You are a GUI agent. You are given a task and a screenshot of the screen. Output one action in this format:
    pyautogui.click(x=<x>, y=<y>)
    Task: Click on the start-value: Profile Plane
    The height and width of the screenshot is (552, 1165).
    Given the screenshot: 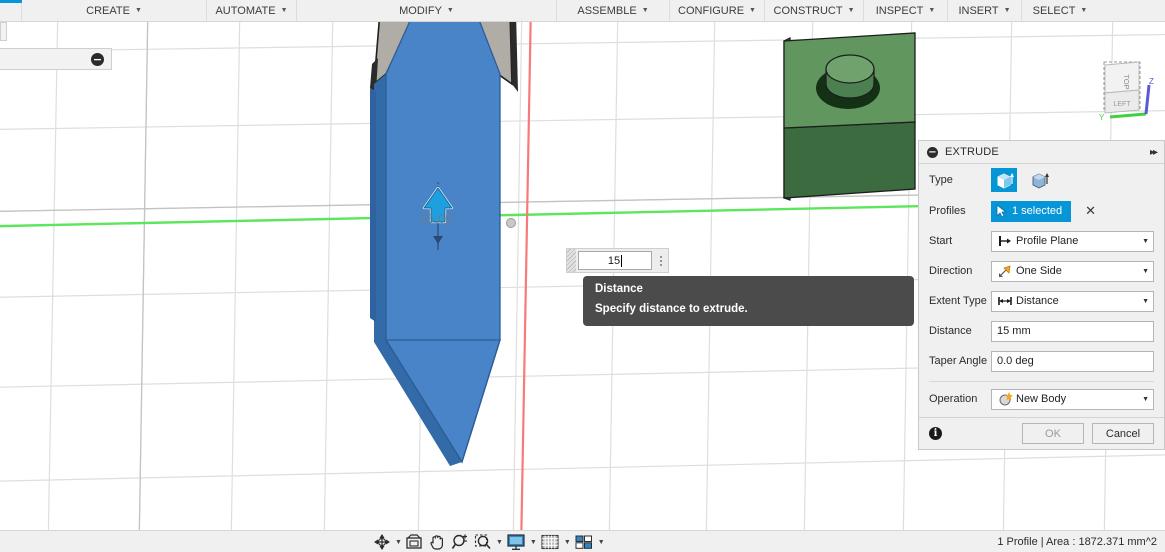 What is the action you would take?
    pyautogui.click(x=1047, y=241)
    